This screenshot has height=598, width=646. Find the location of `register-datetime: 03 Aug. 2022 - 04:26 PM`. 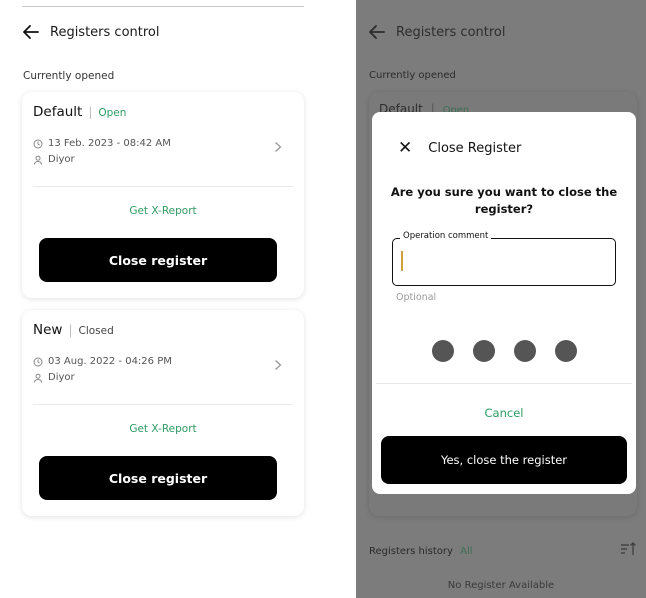

register-datetime: 03 Aug. 2022 - 04:26 PM is located at coordinates (102, 361).